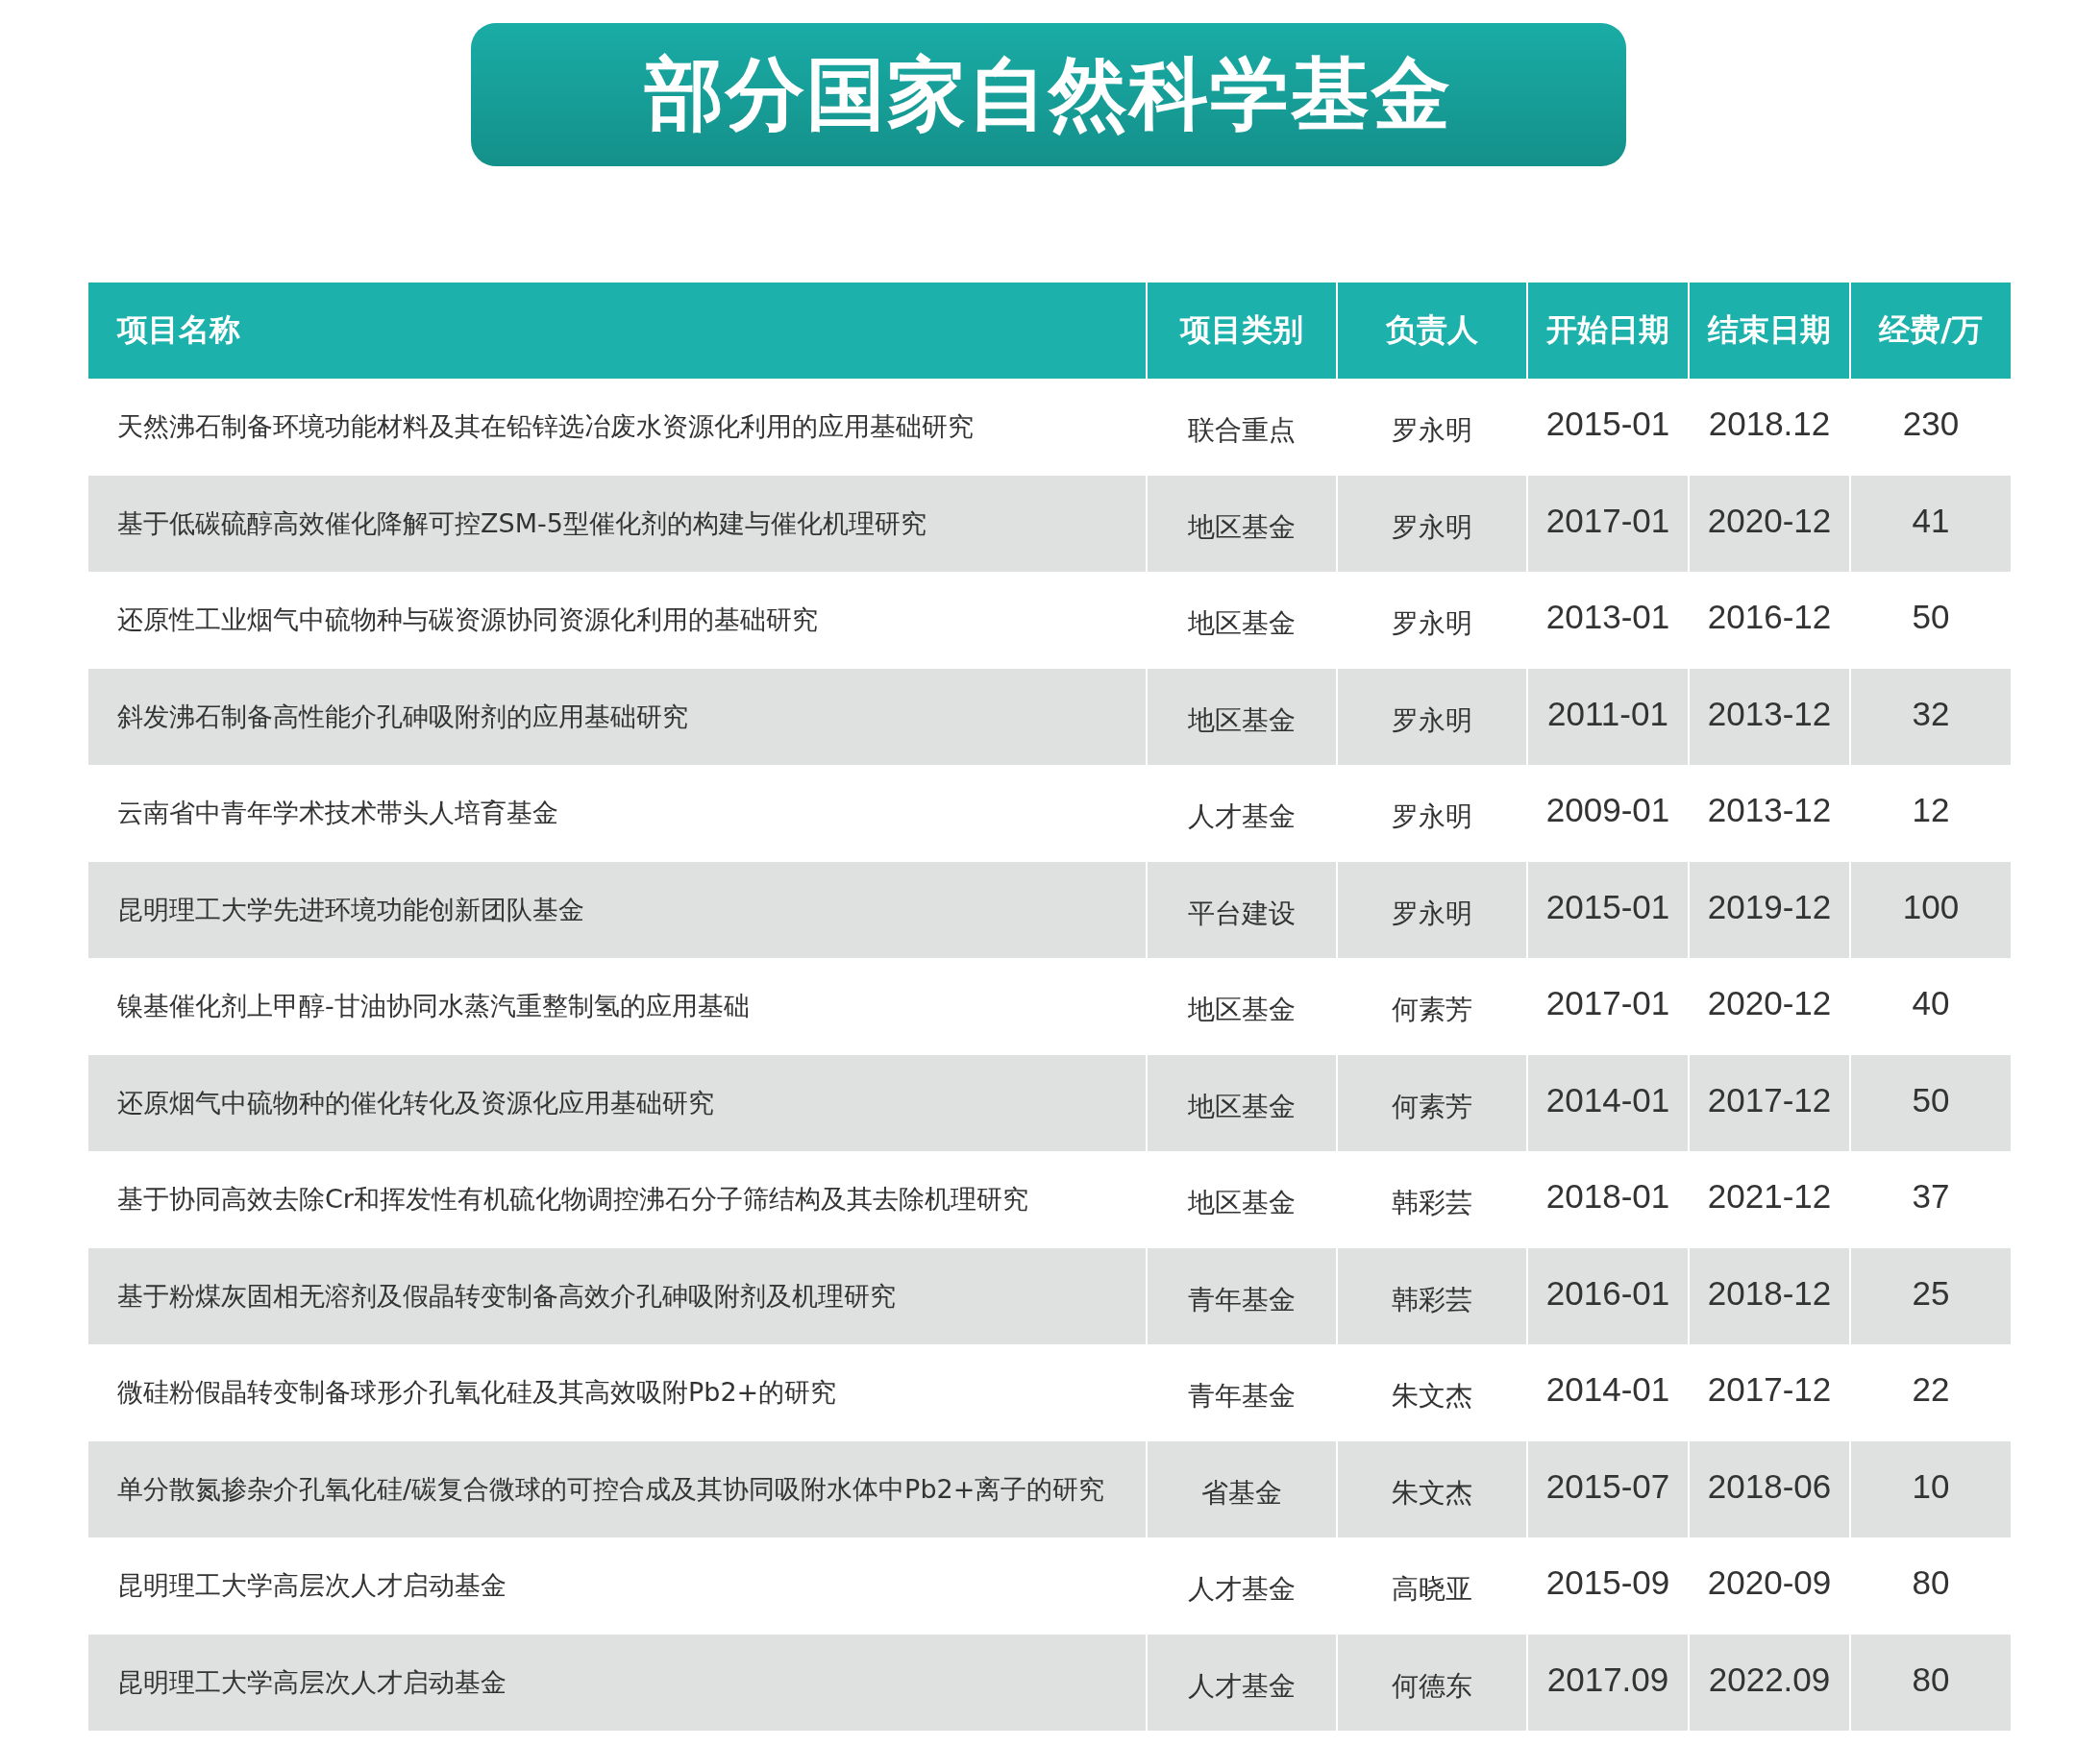  Describe the element at coordinates (507, 1296) in the screenshot. I see `project-name-cell-text: 基于粉煤灰固相无溶剂及假晶转变制备高效介孔砷吸附剂及机理研究` at that location.